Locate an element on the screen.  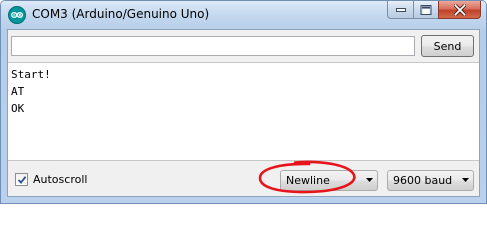
autoscroll-label: Autoscroll is located at coordinates (60, 179).